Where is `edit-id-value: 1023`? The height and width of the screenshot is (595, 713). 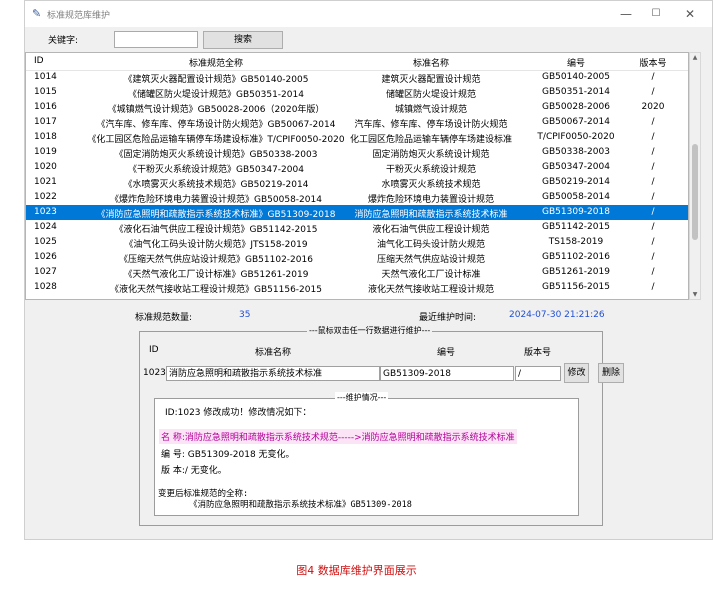
edit-id-value: 1023 is located at coordinates (154, 373).